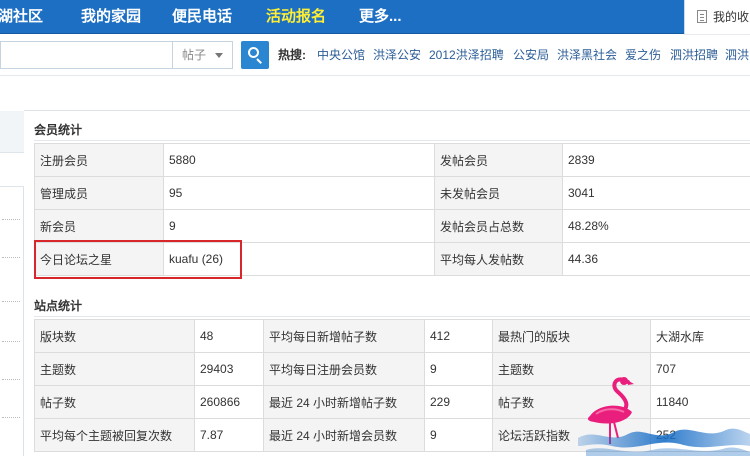 The width and height of the screenshot is (750, 456). What do you see at coordinates (99, 193) in the screenshot?
I see `stat-label: 管理成员` at bounding box center [99, 193].